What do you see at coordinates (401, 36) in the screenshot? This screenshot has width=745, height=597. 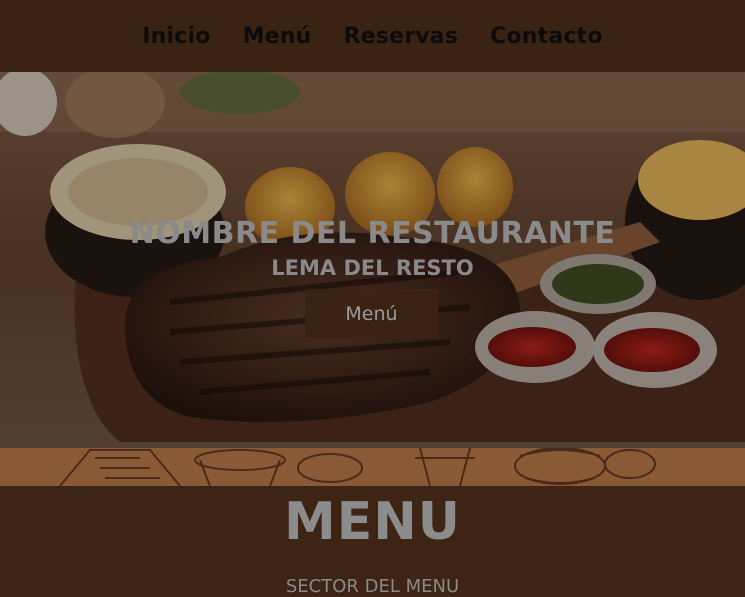 I see `nav-link-reservas: Reservas` at bounding box center [401, 36].